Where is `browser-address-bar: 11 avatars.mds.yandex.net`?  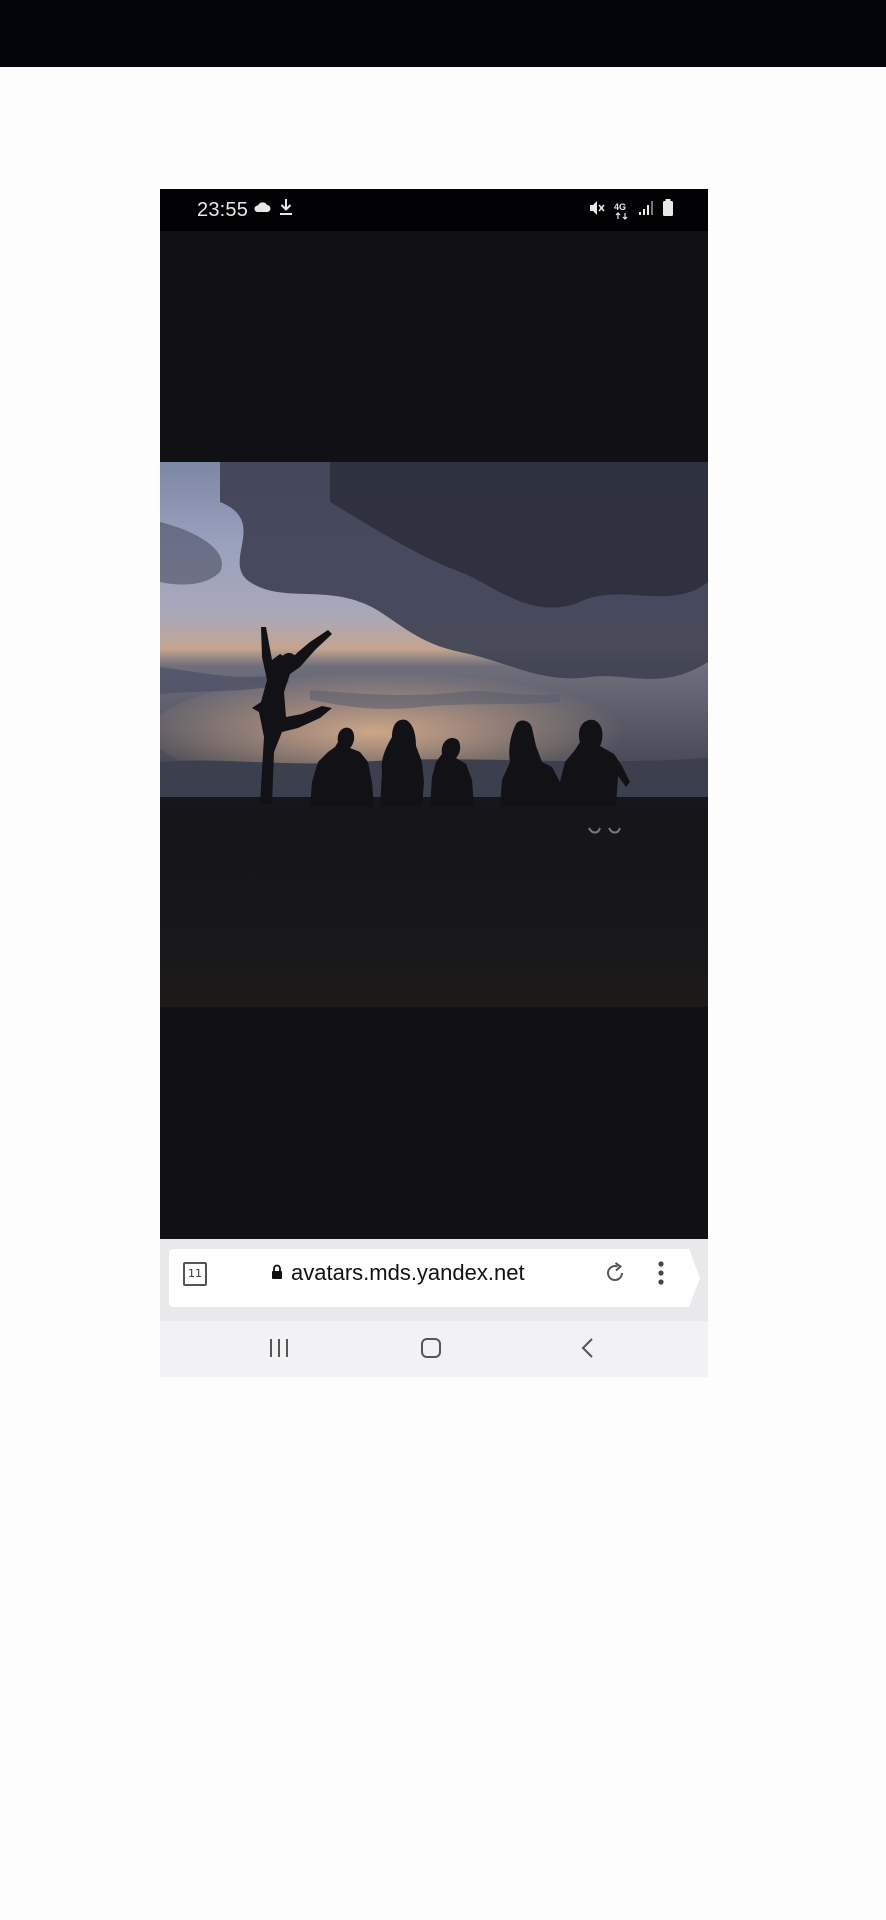
browser-address-bar: 11 avatars.mds.yandex.net is located at coordinates (434, 1280).